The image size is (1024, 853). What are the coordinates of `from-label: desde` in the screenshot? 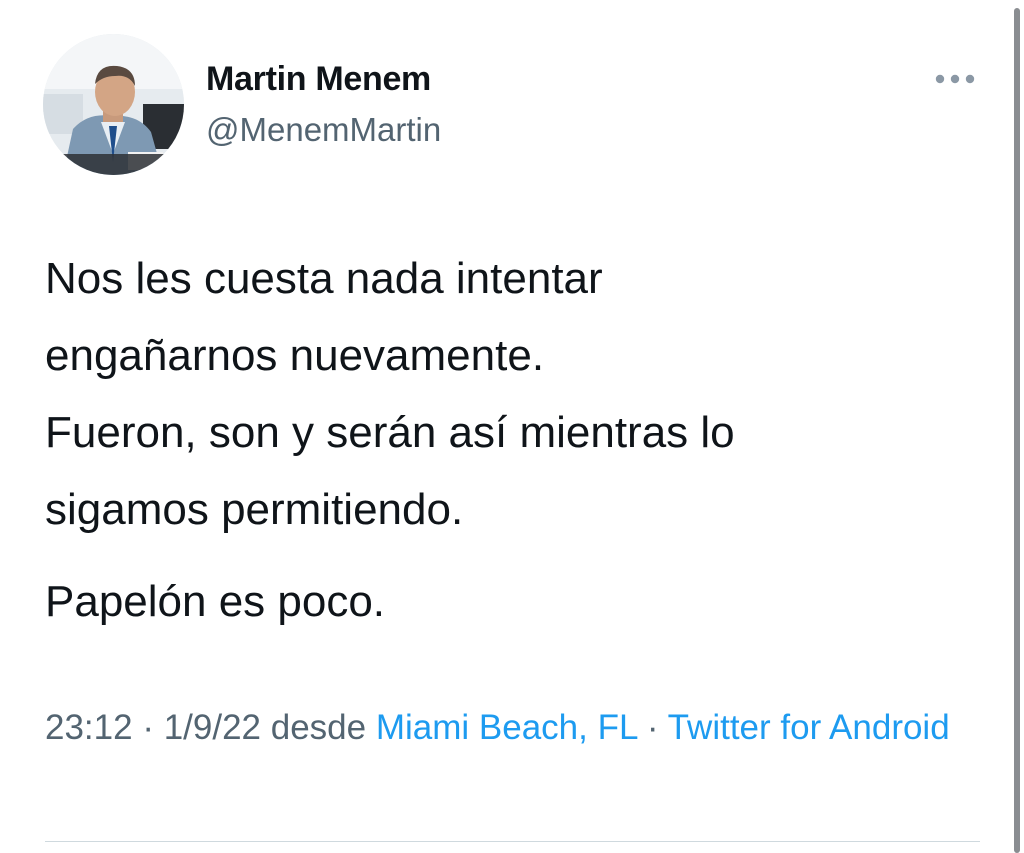 It's located at (318, 727).